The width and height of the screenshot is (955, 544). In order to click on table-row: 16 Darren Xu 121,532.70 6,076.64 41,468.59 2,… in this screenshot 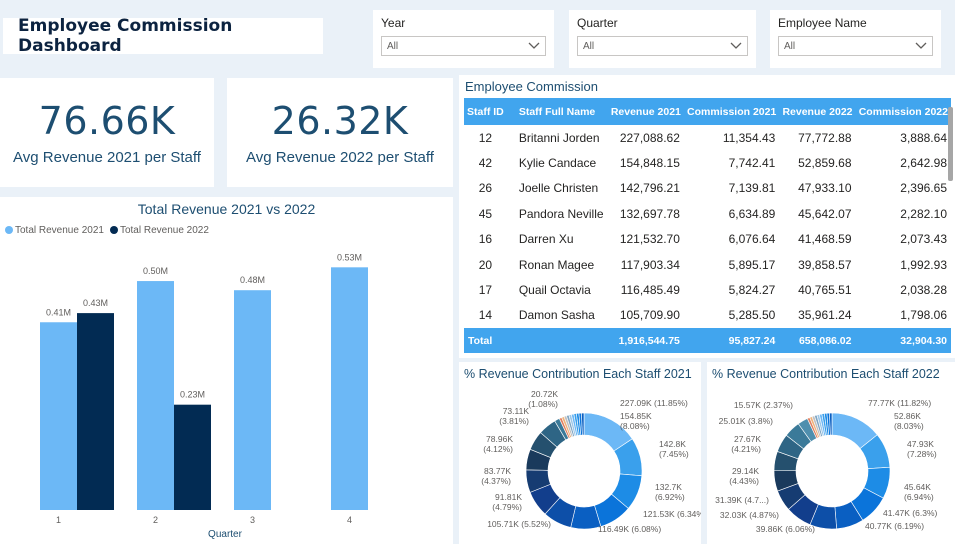, I will do `click(707, 239)`.